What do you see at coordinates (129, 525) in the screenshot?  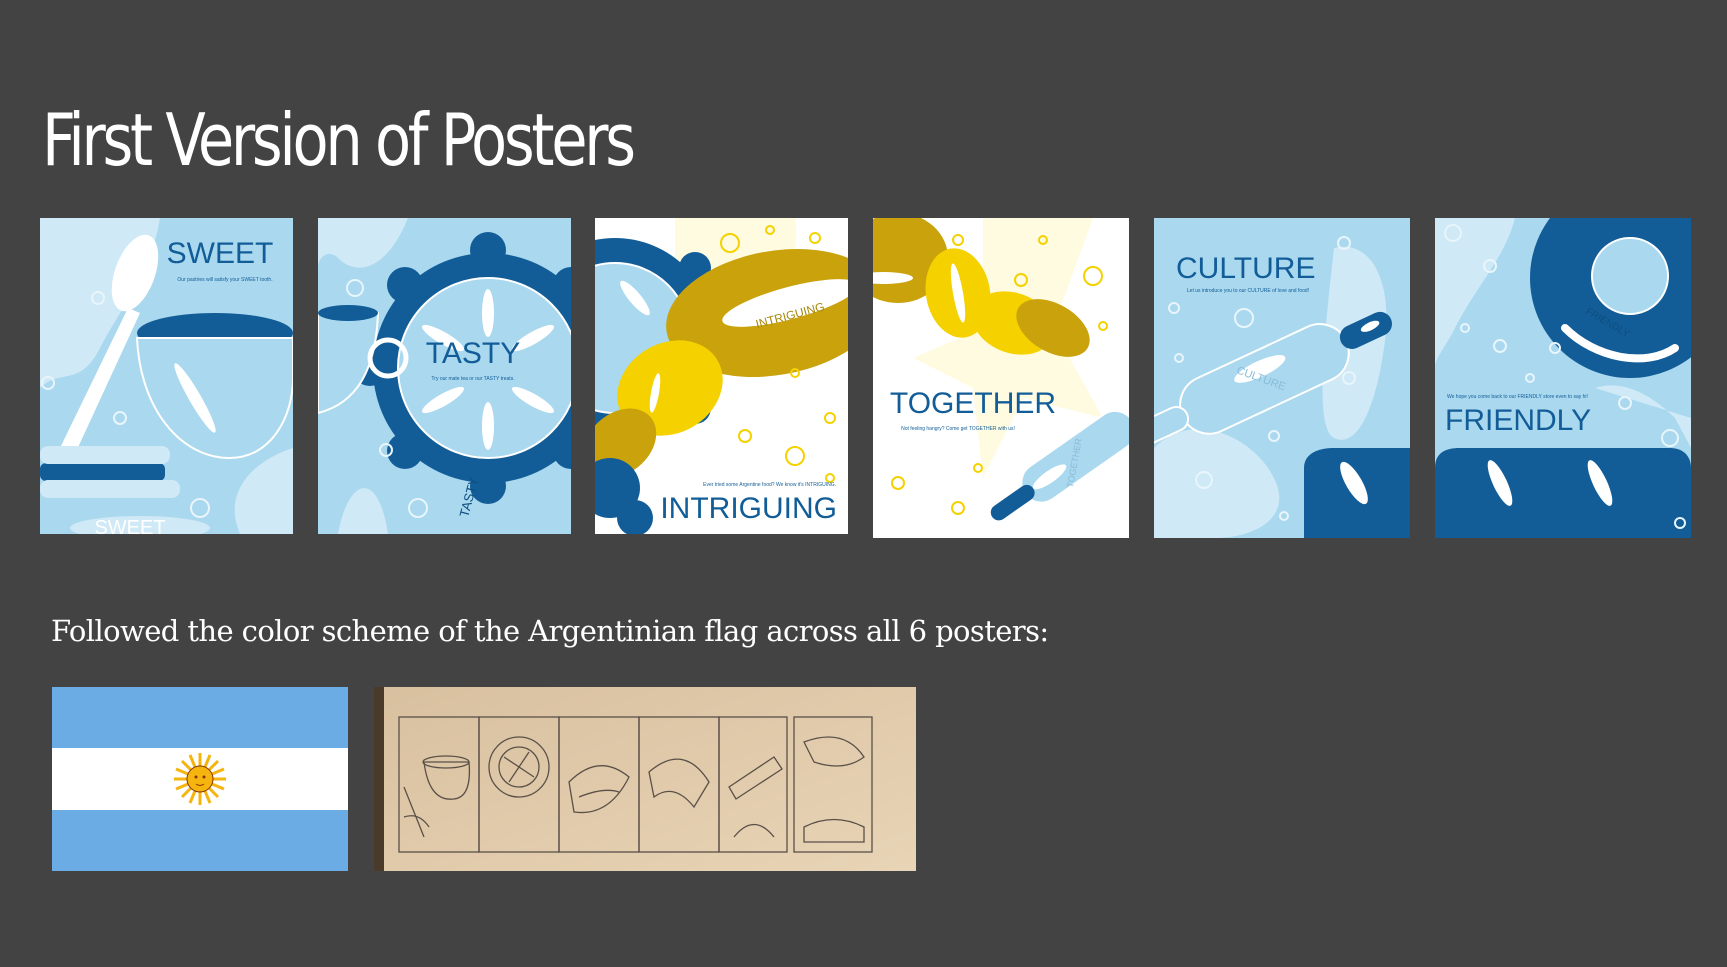 I see `poster-sweet-echo: SWEET` at bounding box center [129, 525].